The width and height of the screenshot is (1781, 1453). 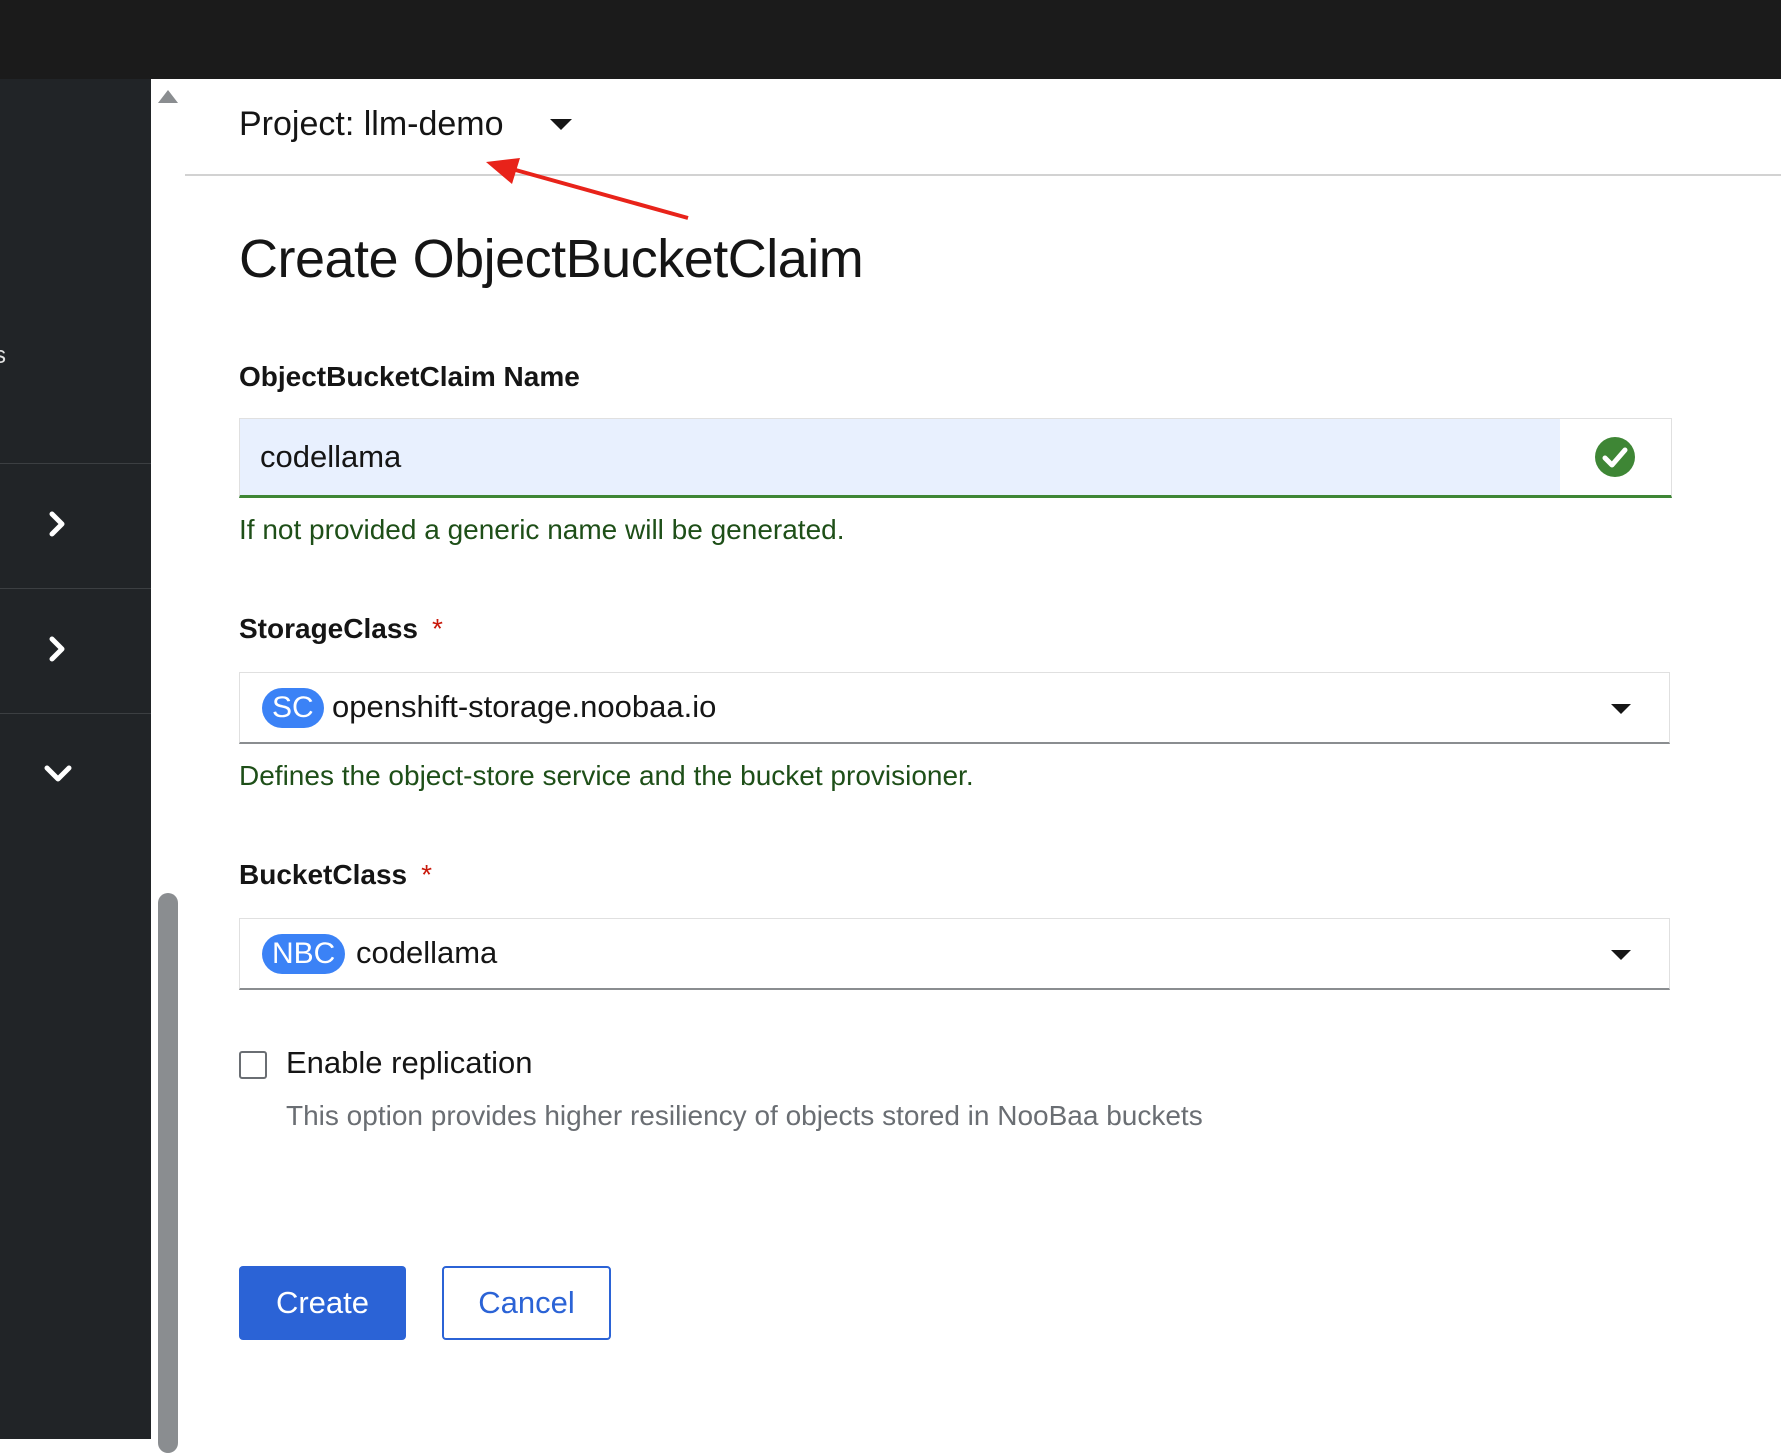 I want to click on obc-name-input, so click(x=900, y=457).